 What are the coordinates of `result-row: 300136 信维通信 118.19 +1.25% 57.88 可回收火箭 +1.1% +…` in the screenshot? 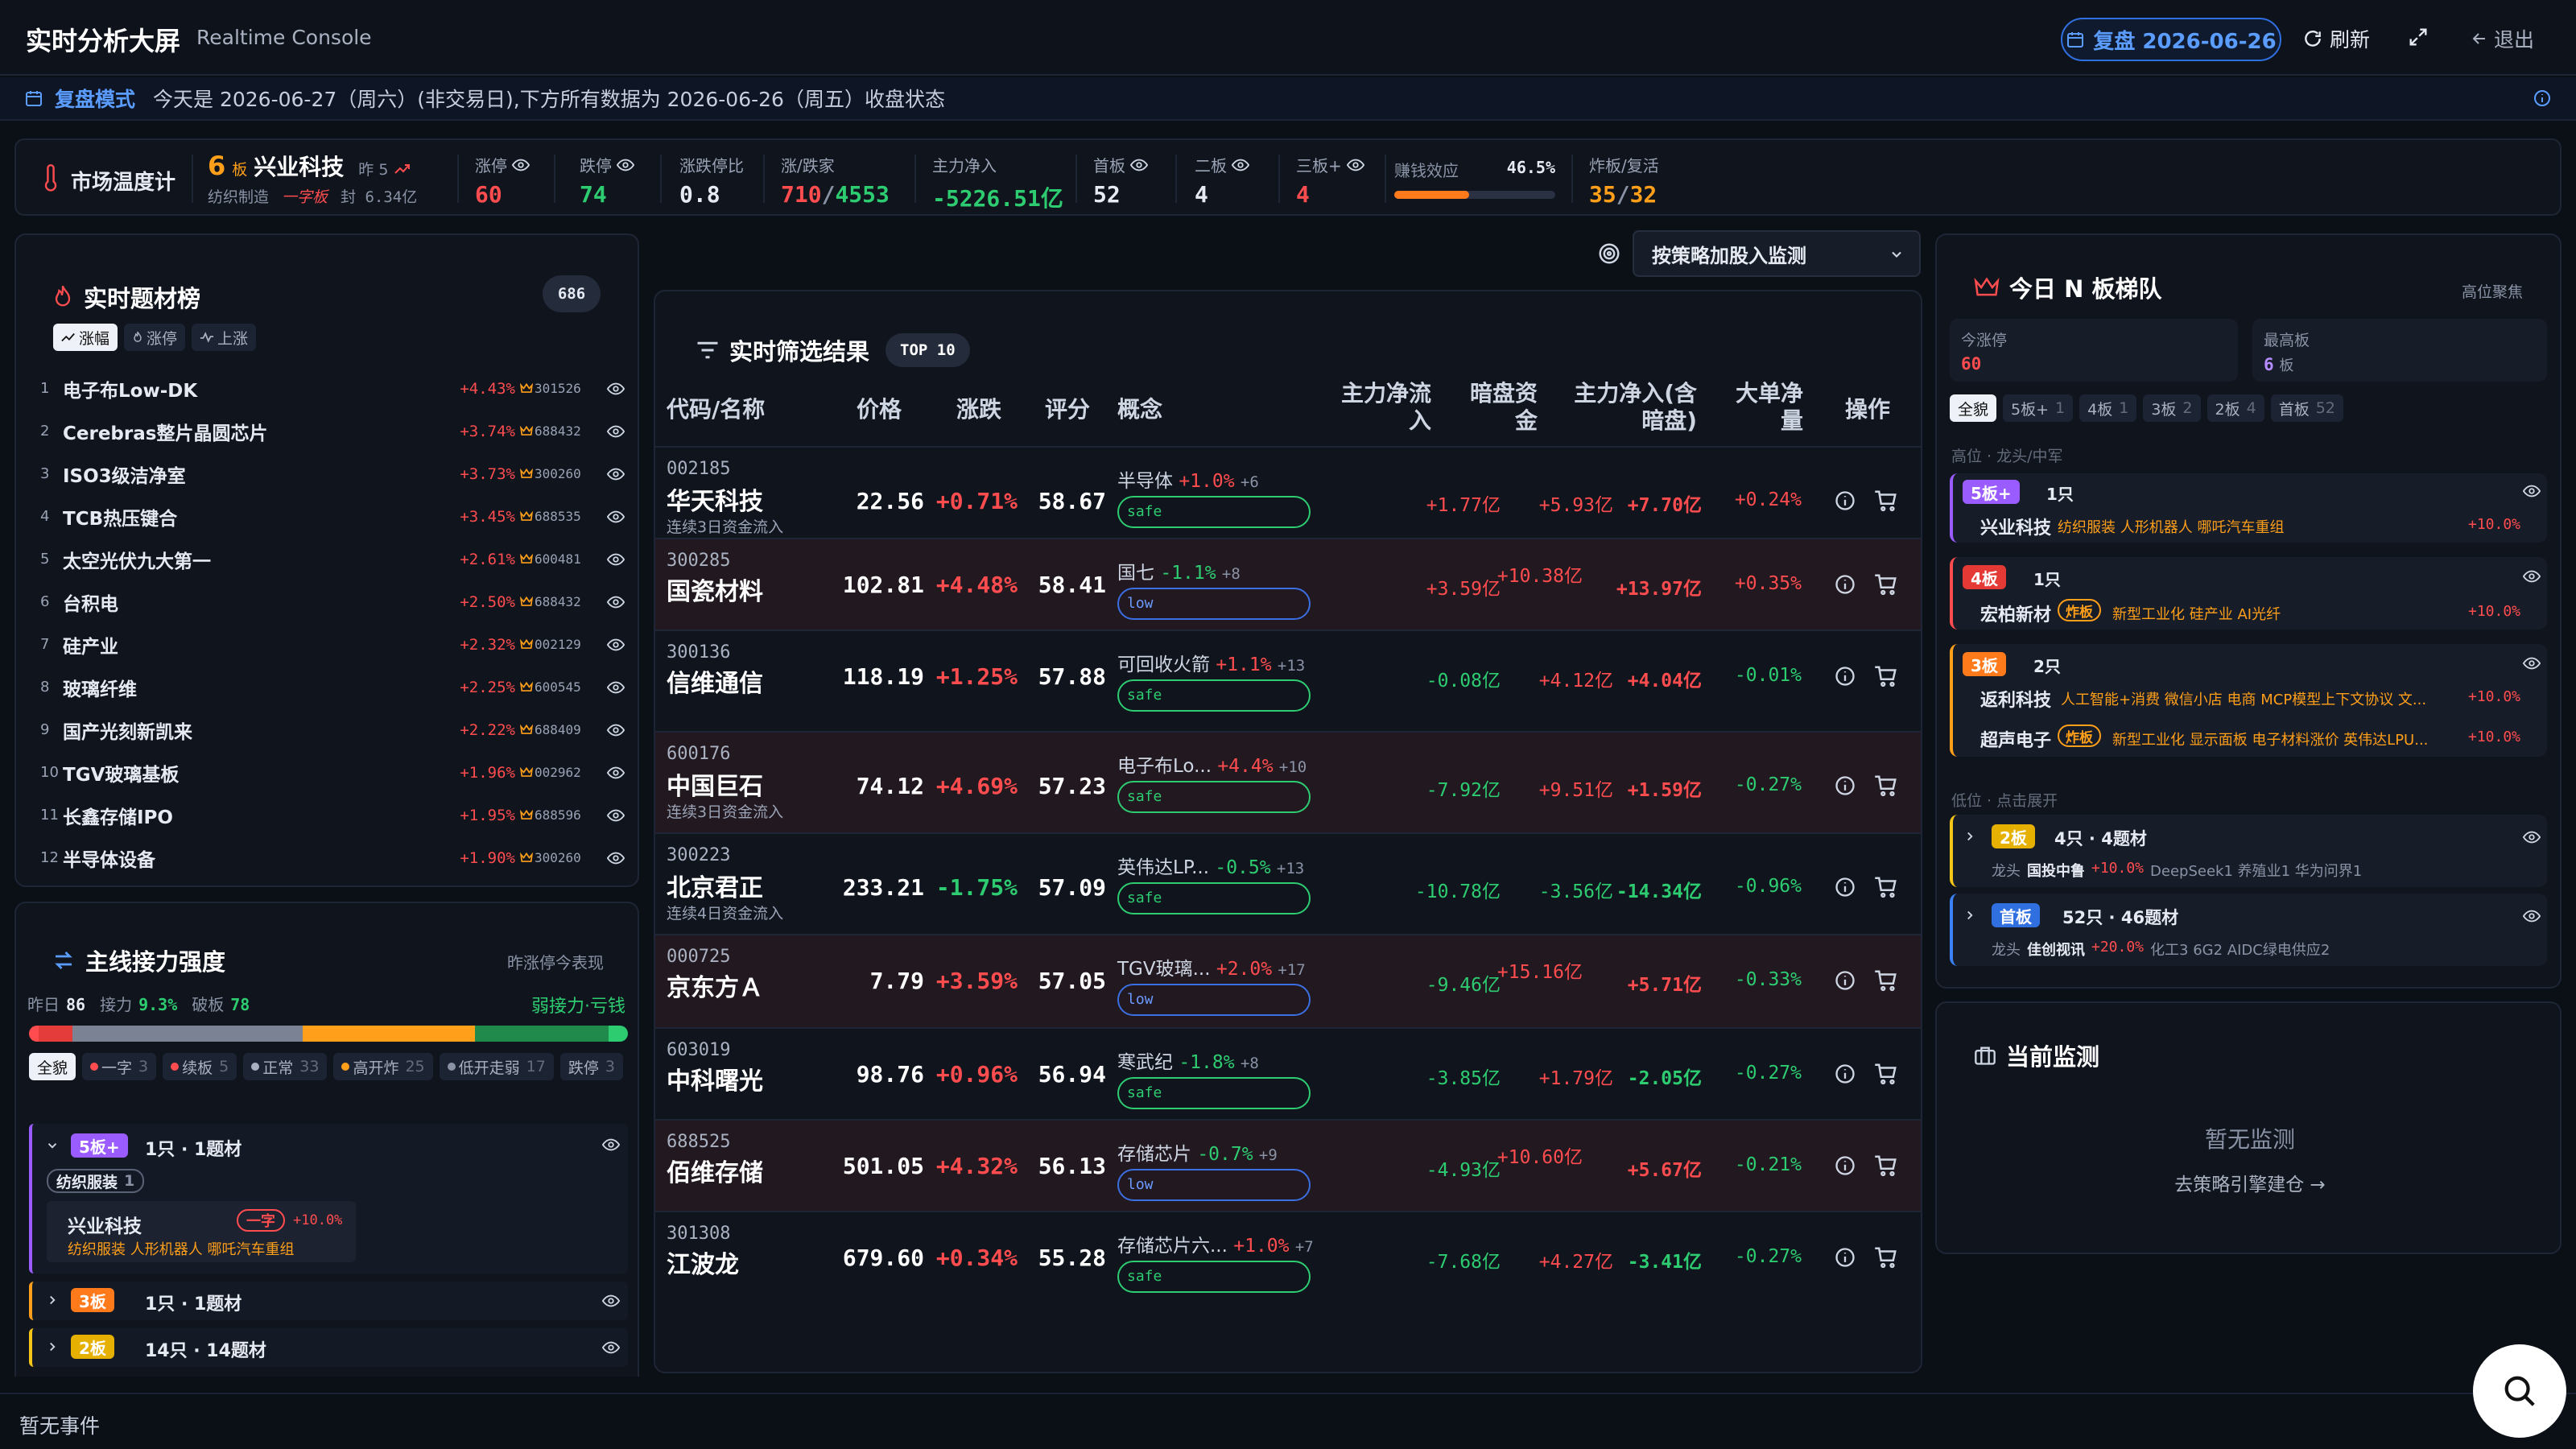 It's located at (1288, 680).